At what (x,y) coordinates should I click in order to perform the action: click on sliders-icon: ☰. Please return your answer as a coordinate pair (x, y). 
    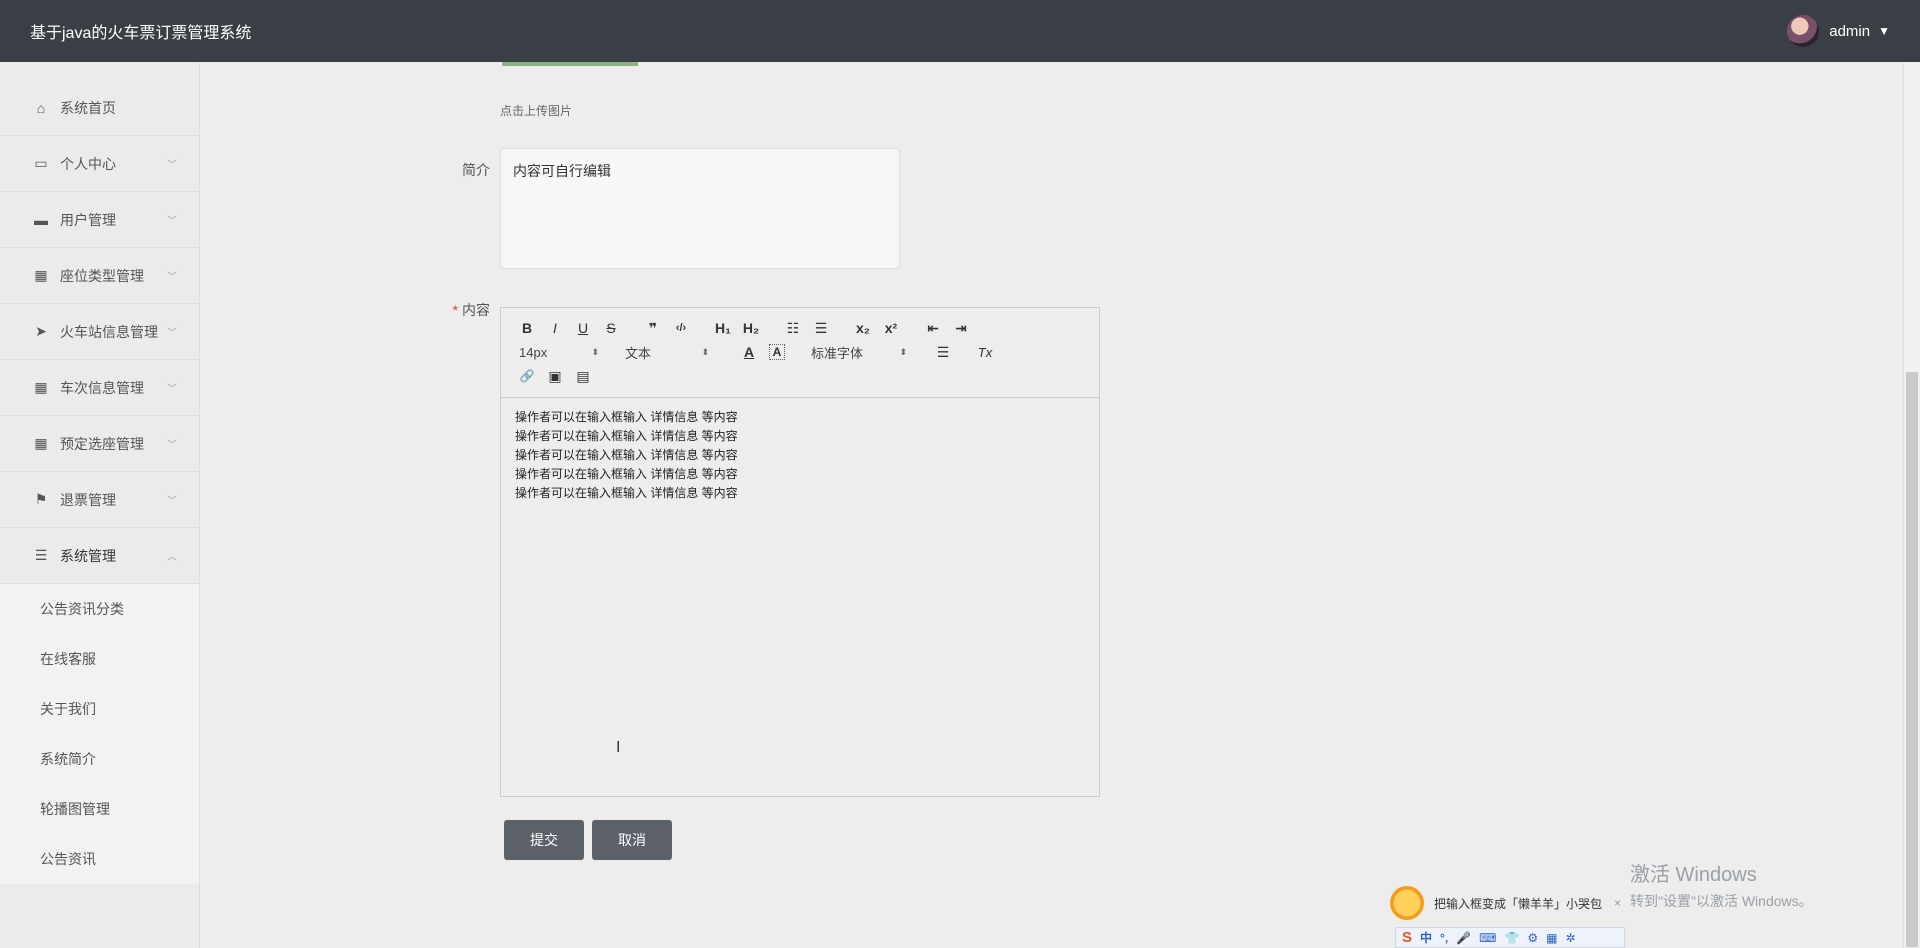
    Looking at the image, I should click on (41, 555).